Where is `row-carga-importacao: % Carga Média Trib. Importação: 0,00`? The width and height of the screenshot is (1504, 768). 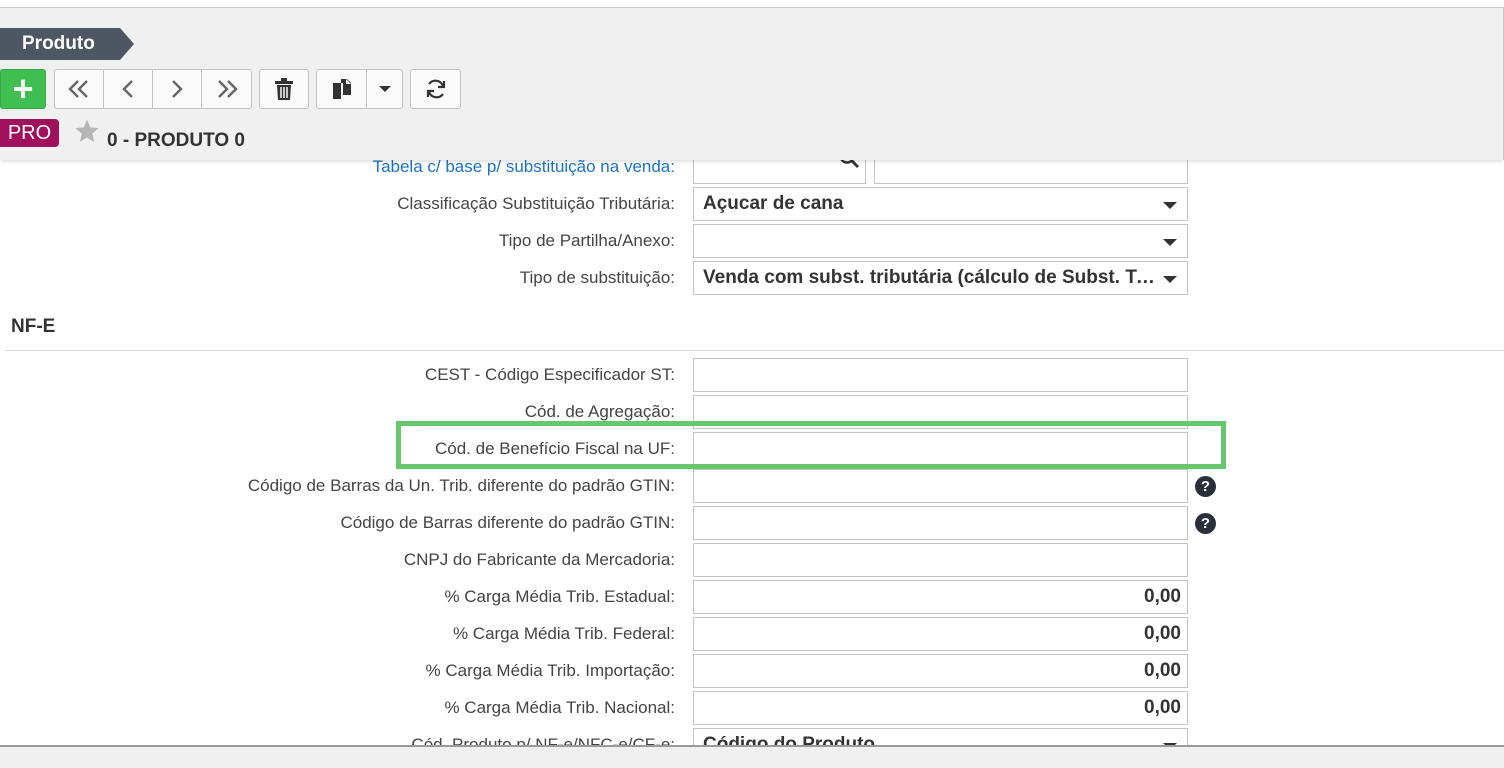 row-carga-importacao: % Carga Média Trib. Importação: 0,00 is located at coordinates (752, 671).